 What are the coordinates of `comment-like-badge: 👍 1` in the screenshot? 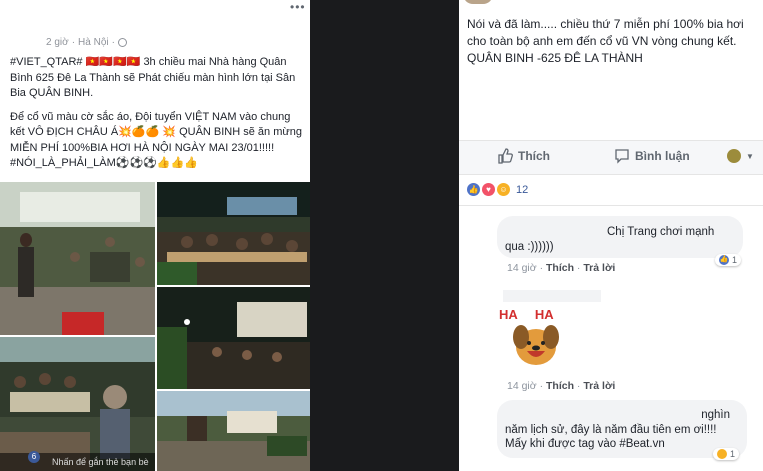 It's located at (728, 260).